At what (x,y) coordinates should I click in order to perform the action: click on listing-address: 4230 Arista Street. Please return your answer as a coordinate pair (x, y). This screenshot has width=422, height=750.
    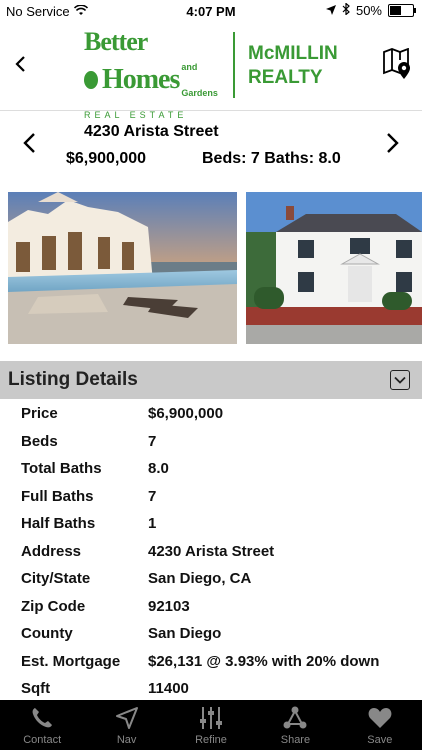
    Looking at the image, I should click on (151, 131).